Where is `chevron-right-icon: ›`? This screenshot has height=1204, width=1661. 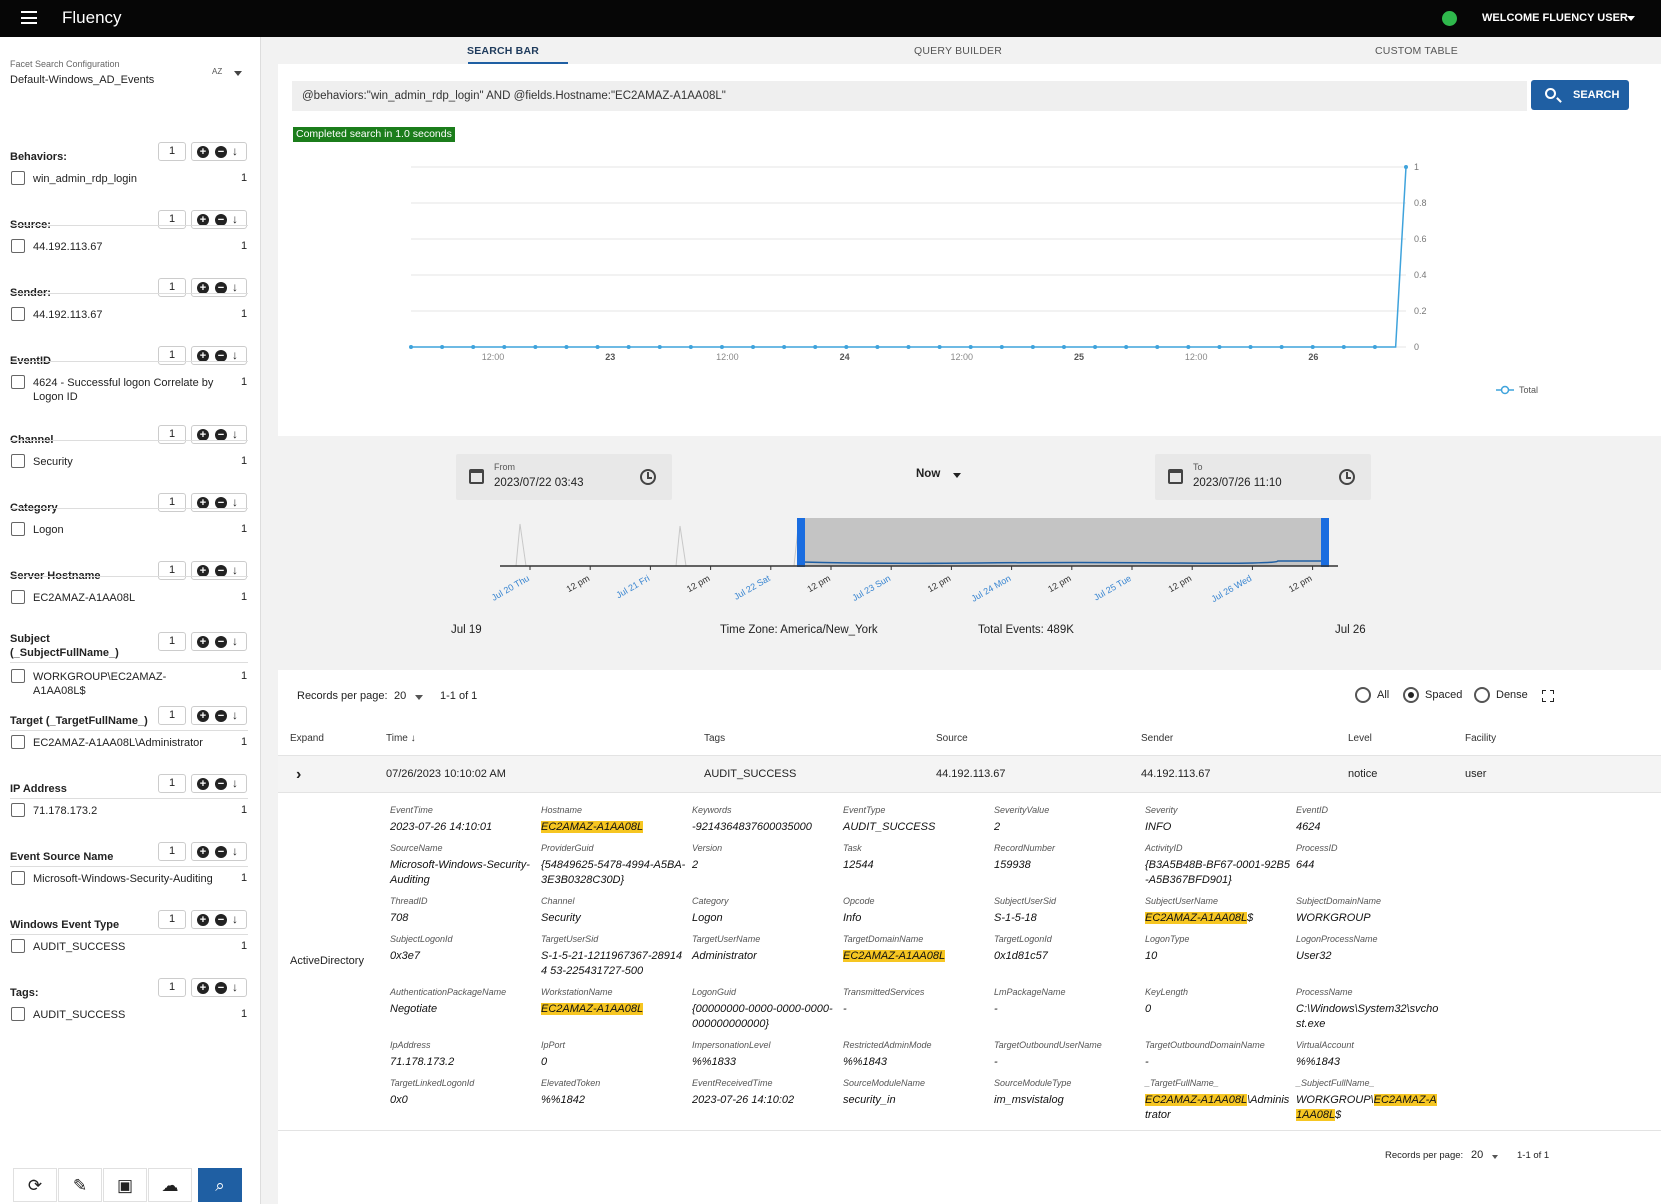
chevron-right-icon: › is located at coordinates (298, 775).